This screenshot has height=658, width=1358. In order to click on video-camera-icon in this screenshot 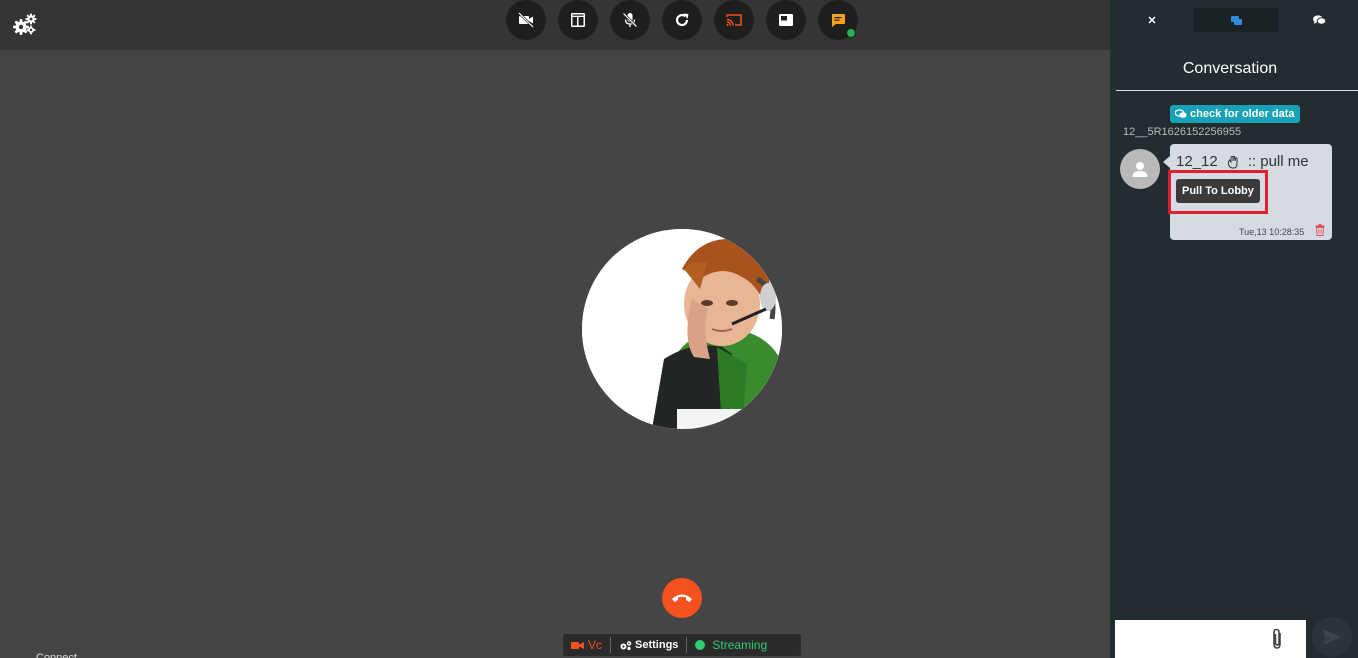, I will do `click(577, 645)`.